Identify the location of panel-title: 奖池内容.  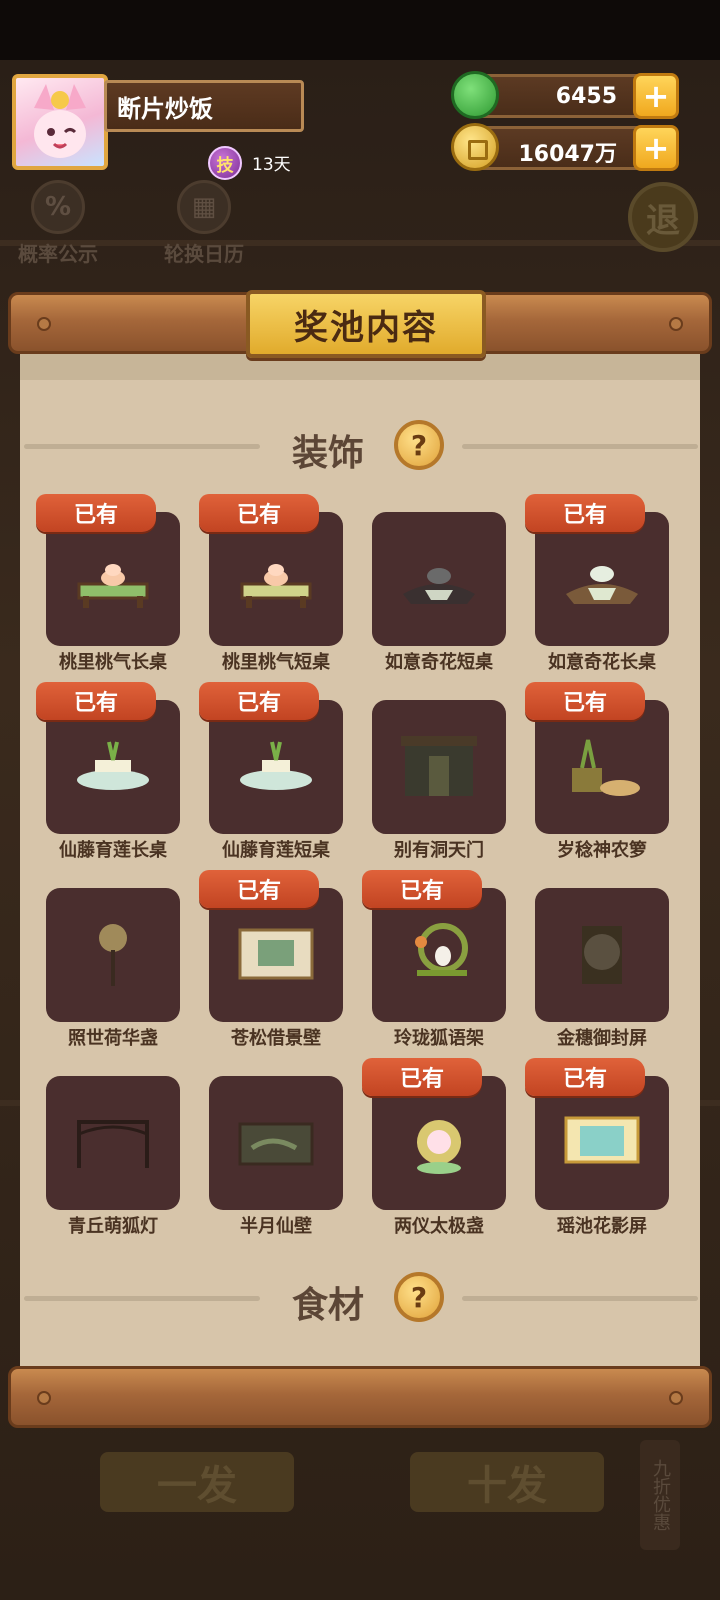
(366, 324).